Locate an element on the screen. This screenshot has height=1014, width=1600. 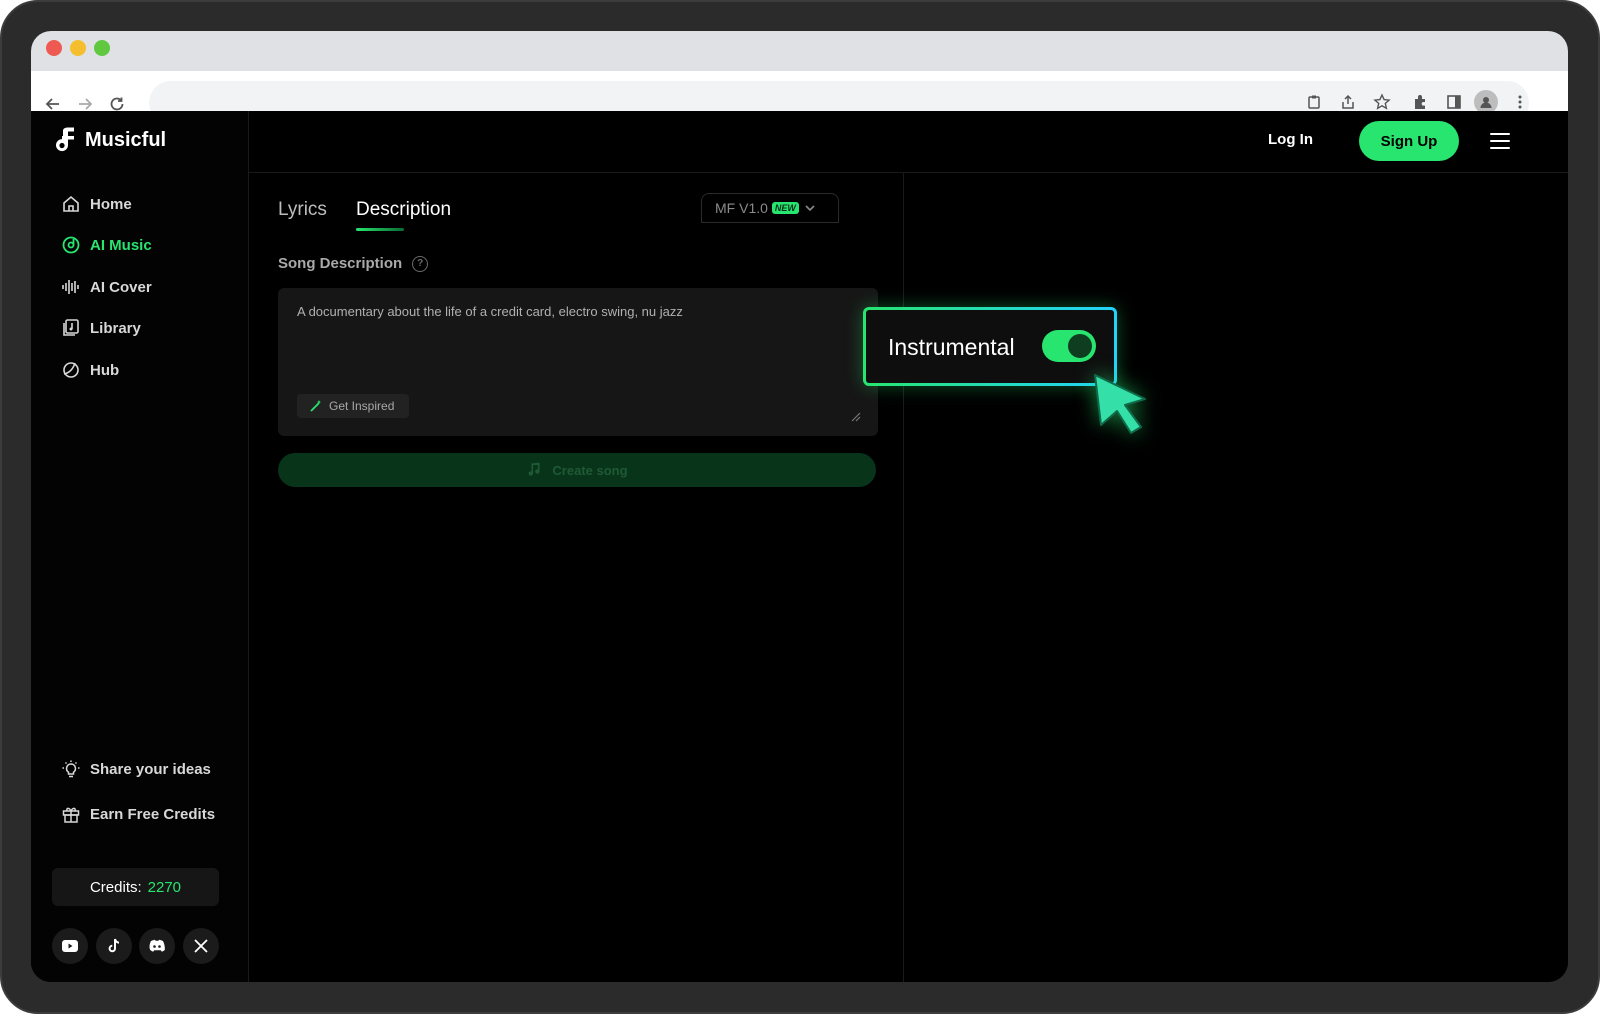
minimize-window-button is located at coordinates (78, 48).